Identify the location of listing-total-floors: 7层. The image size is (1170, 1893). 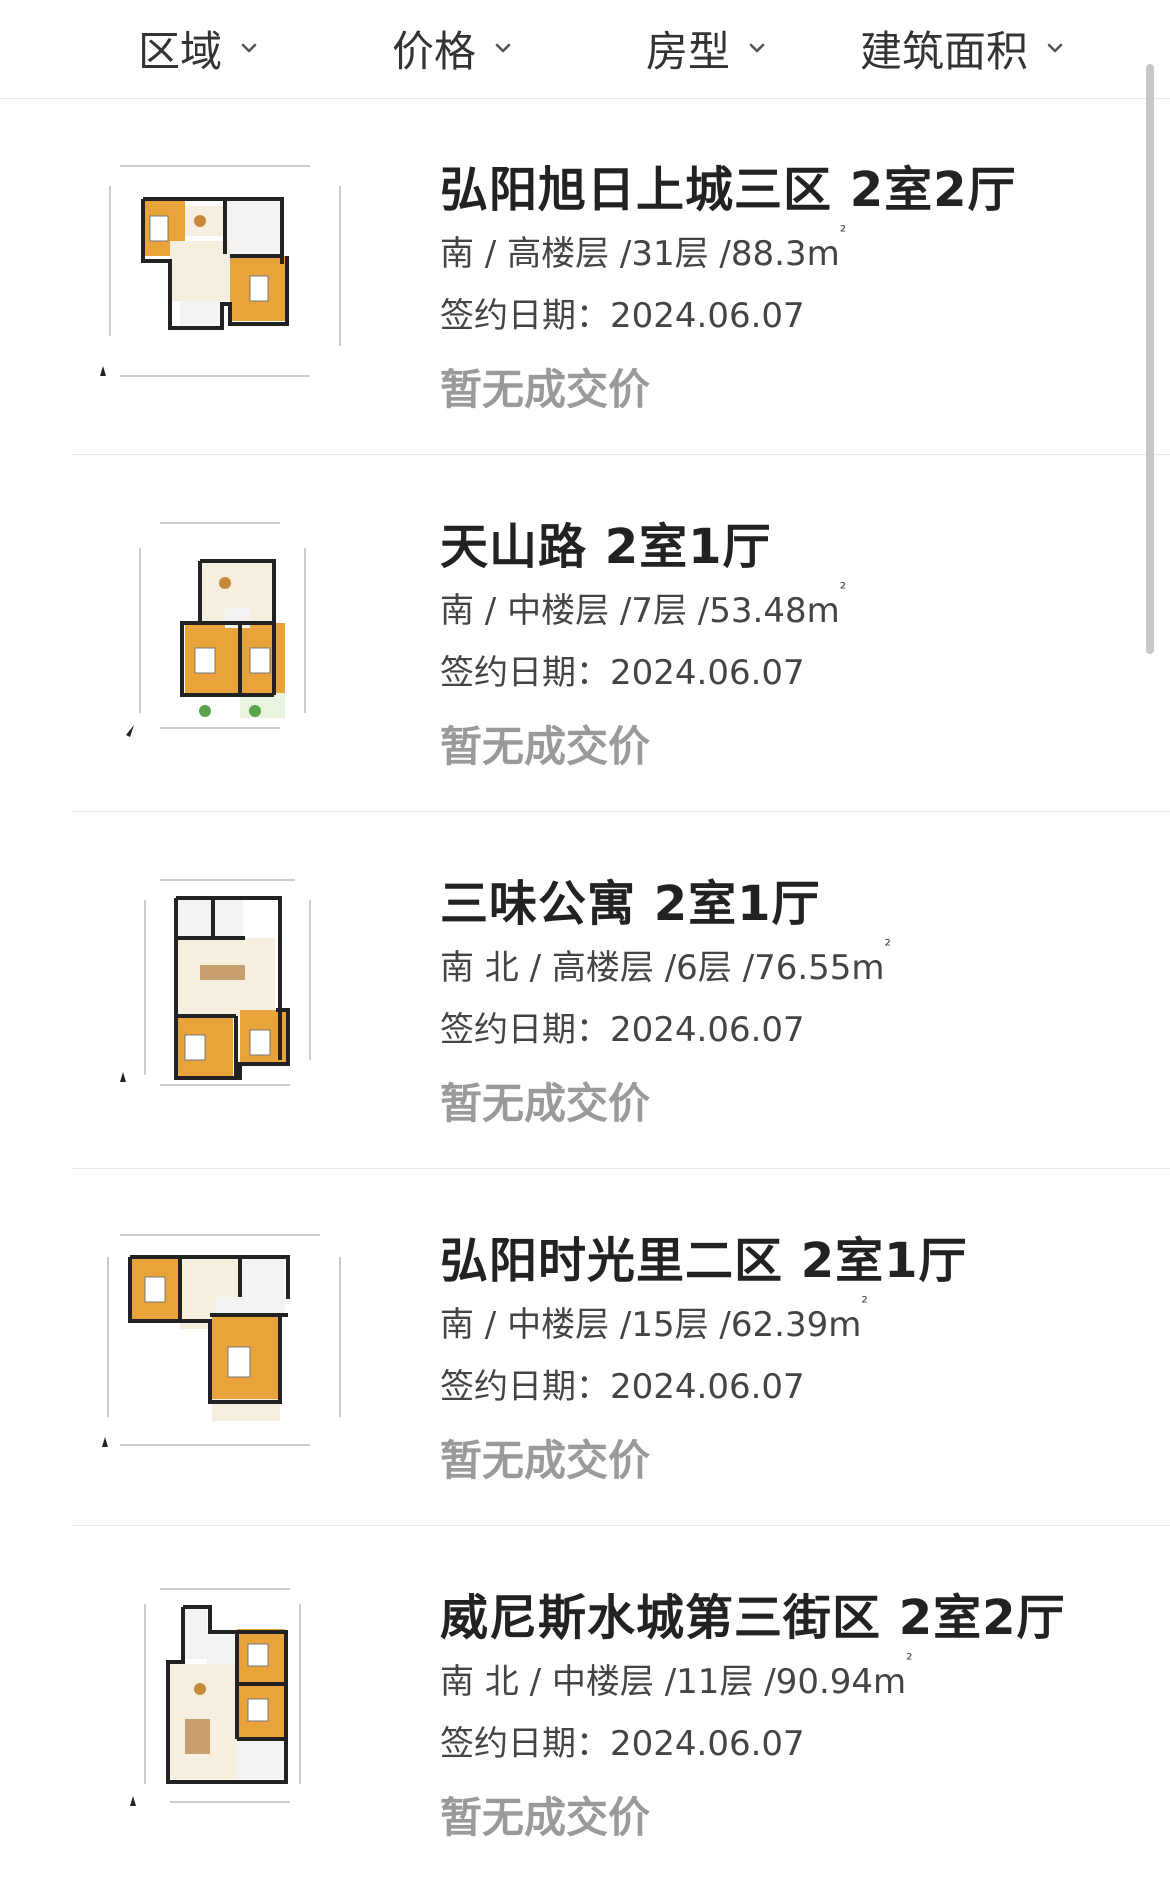
(659, 611).